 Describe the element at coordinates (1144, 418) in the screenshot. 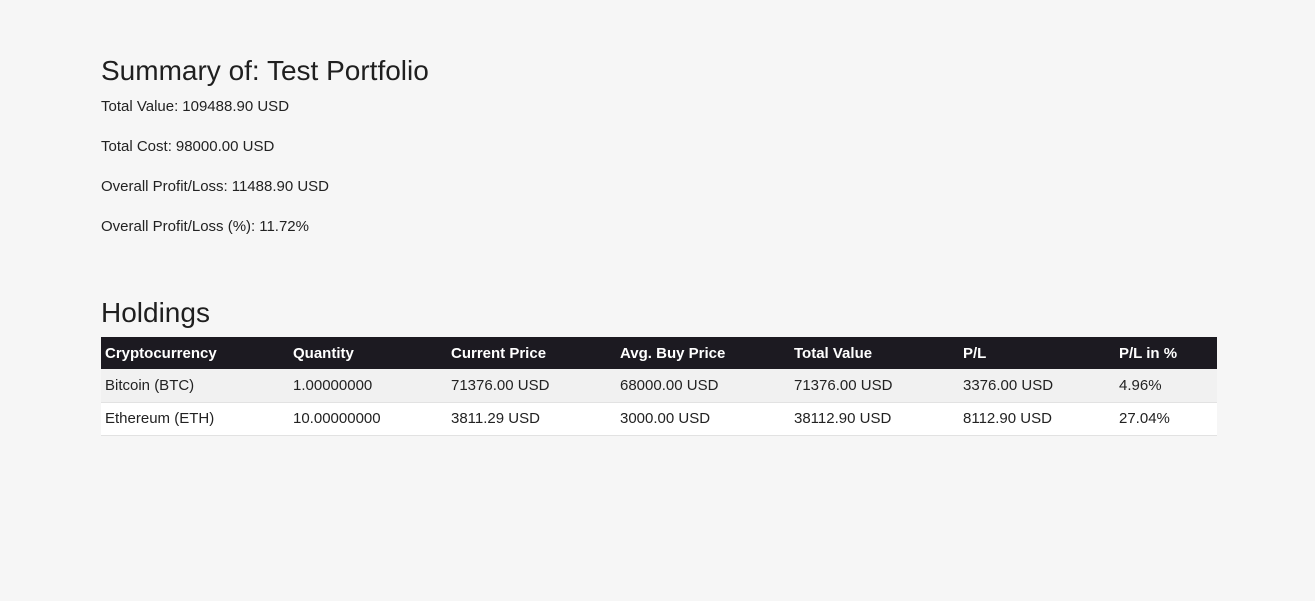

I see `cell-pl-percent: 27.04%` at that location.